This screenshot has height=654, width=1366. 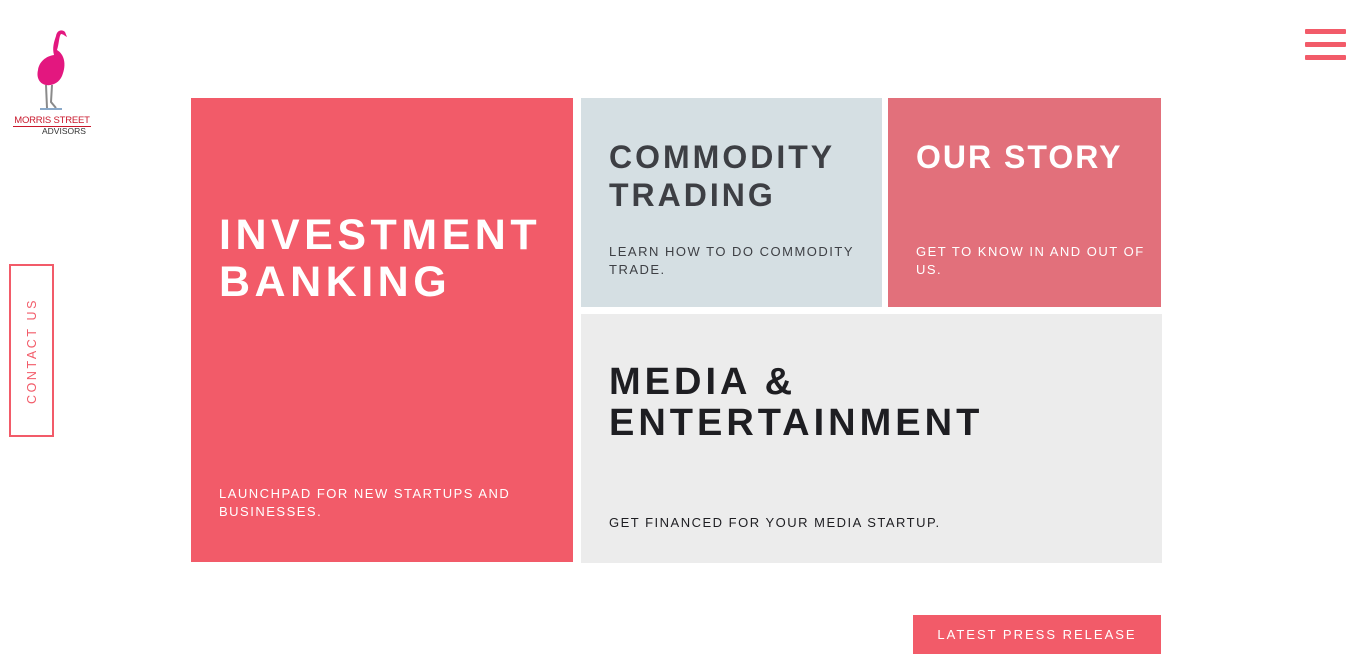 I want to click on tile-title-line1: MEDIA &, so click(x=703, y=382).